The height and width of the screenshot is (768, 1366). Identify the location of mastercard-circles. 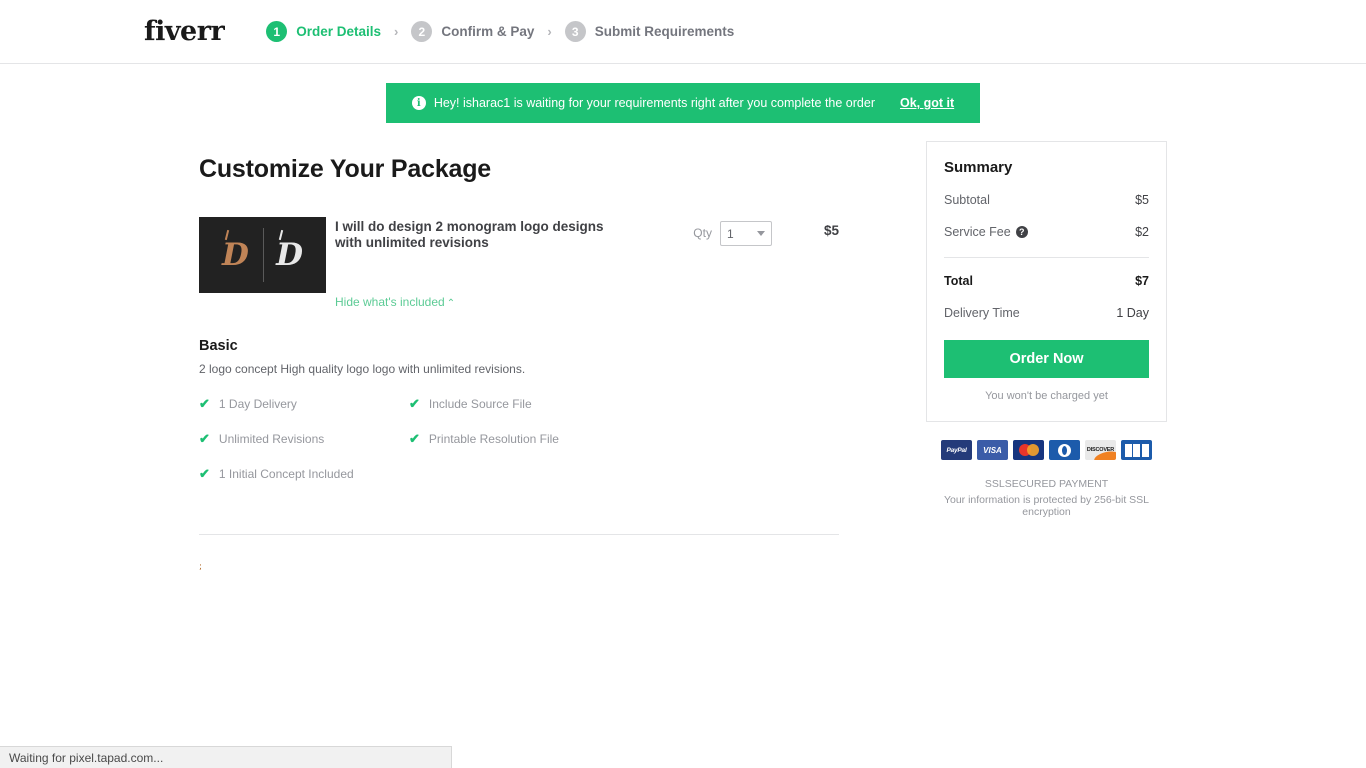
(1028, 450).